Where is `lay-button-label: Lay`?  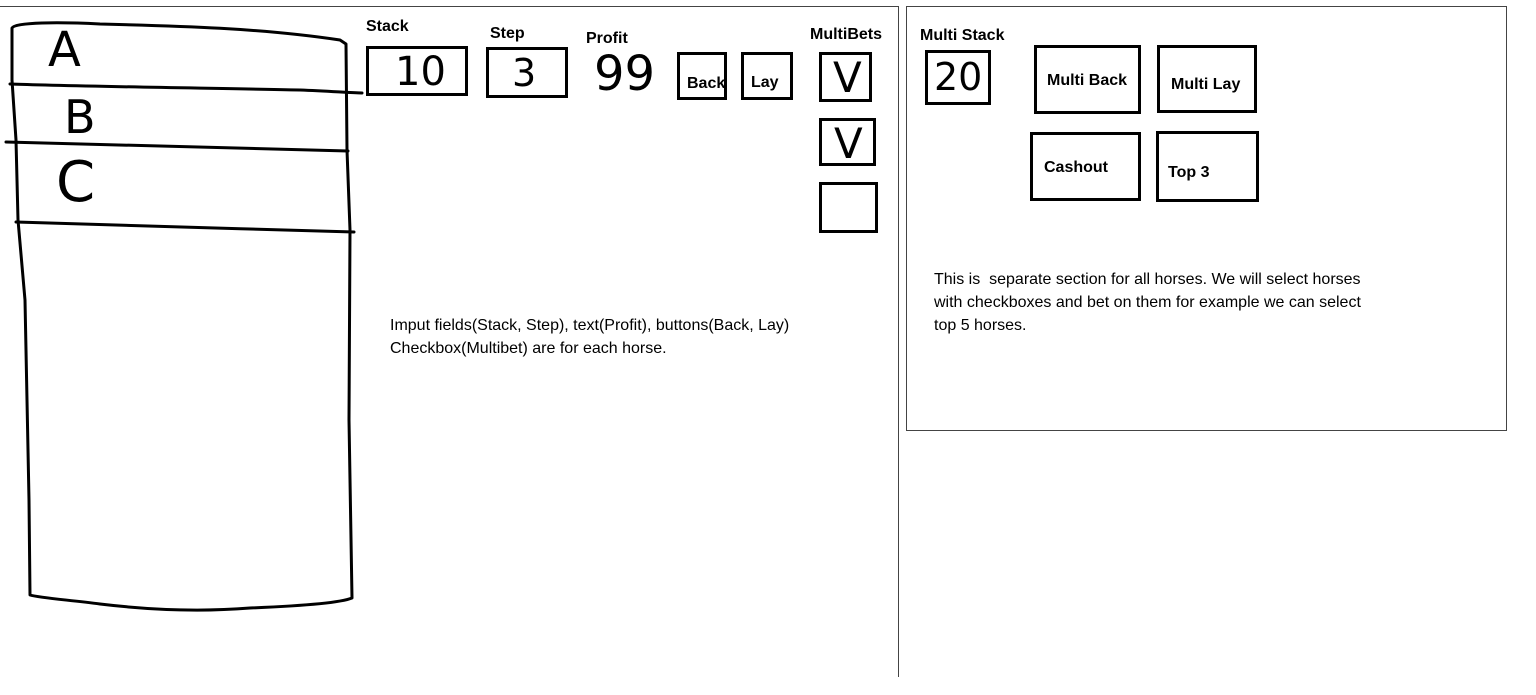
lay-button-label: Lay is located at coordinates (765, 82).